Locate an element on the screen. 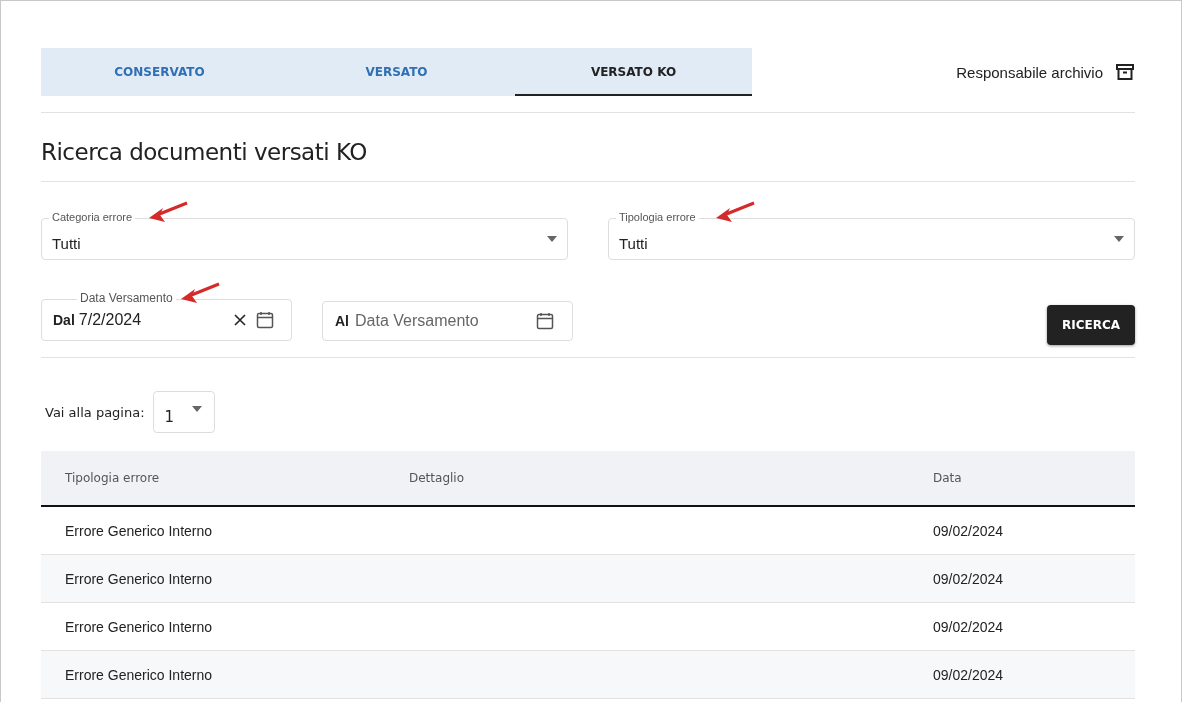  date-field: Al Data Versamento is located at coordinates (447, 321).